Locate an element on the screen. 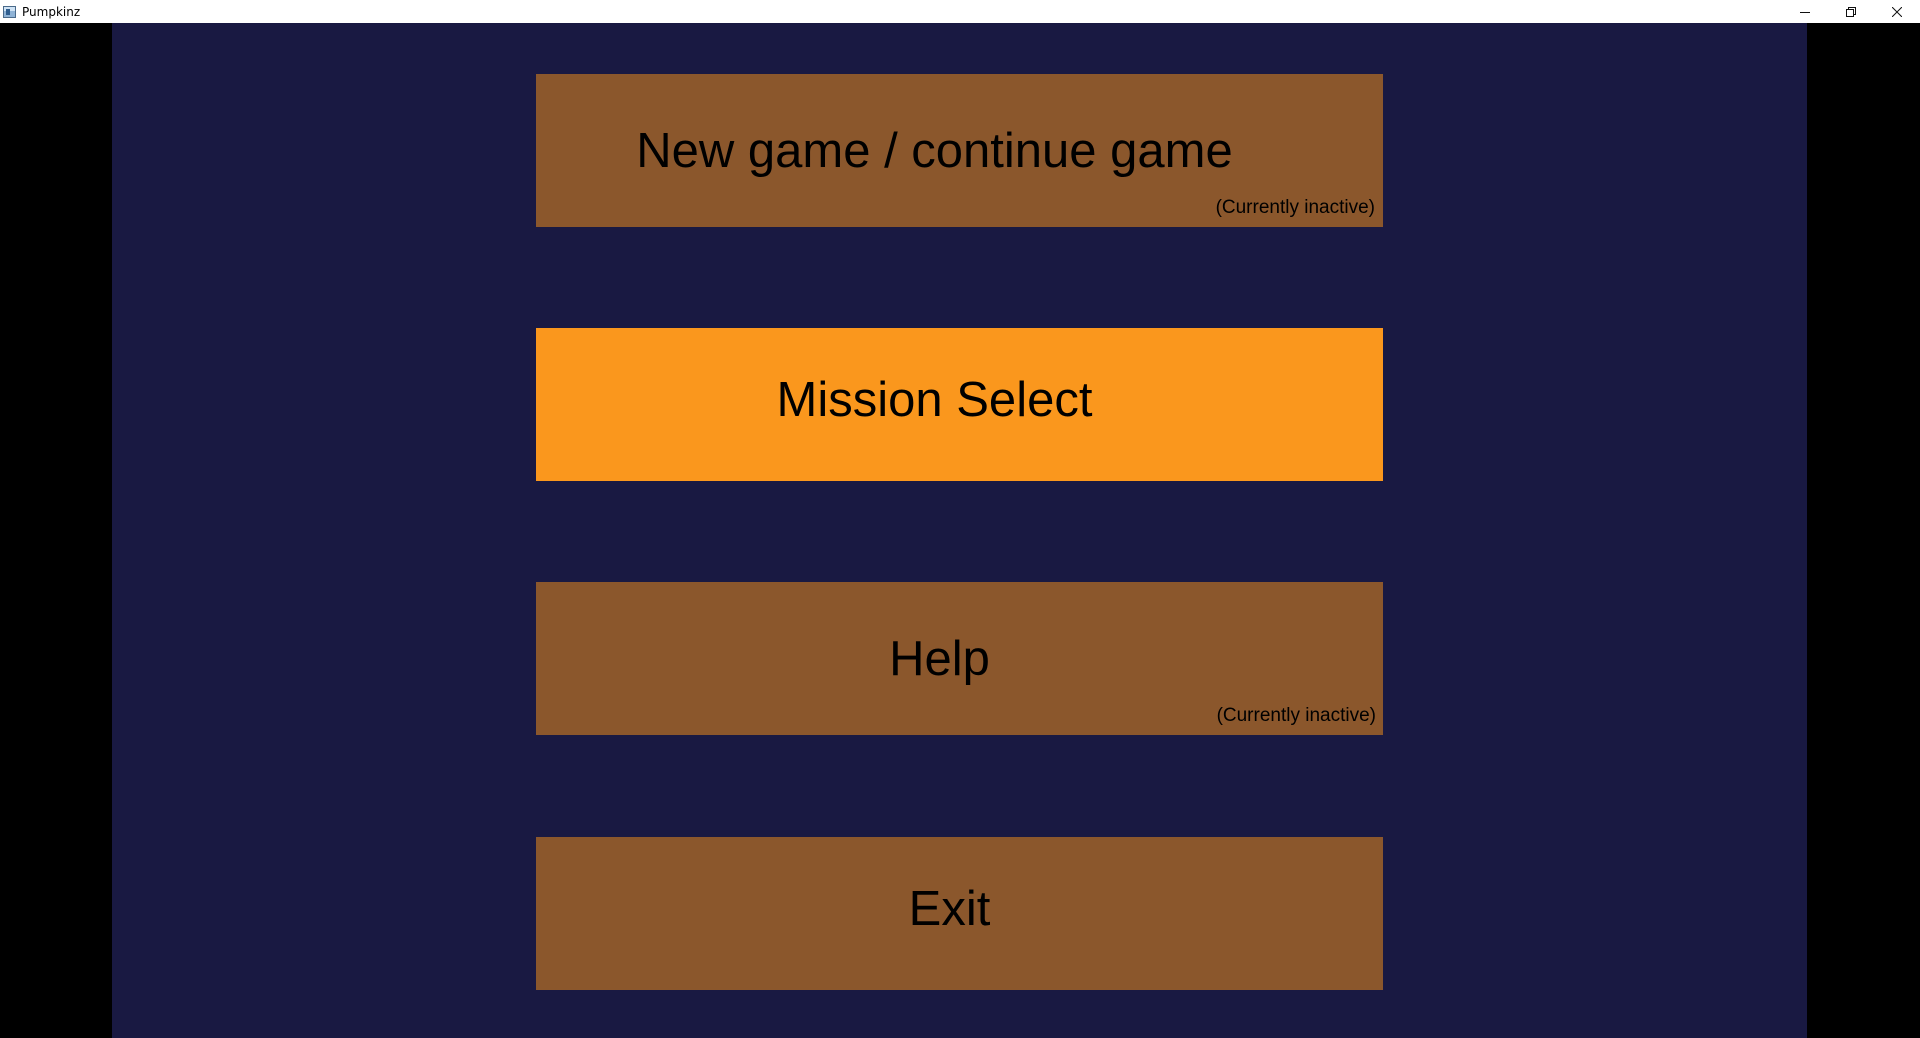  new-game-status-note: (Currently inactive) is located at coordinates (1295, 207).